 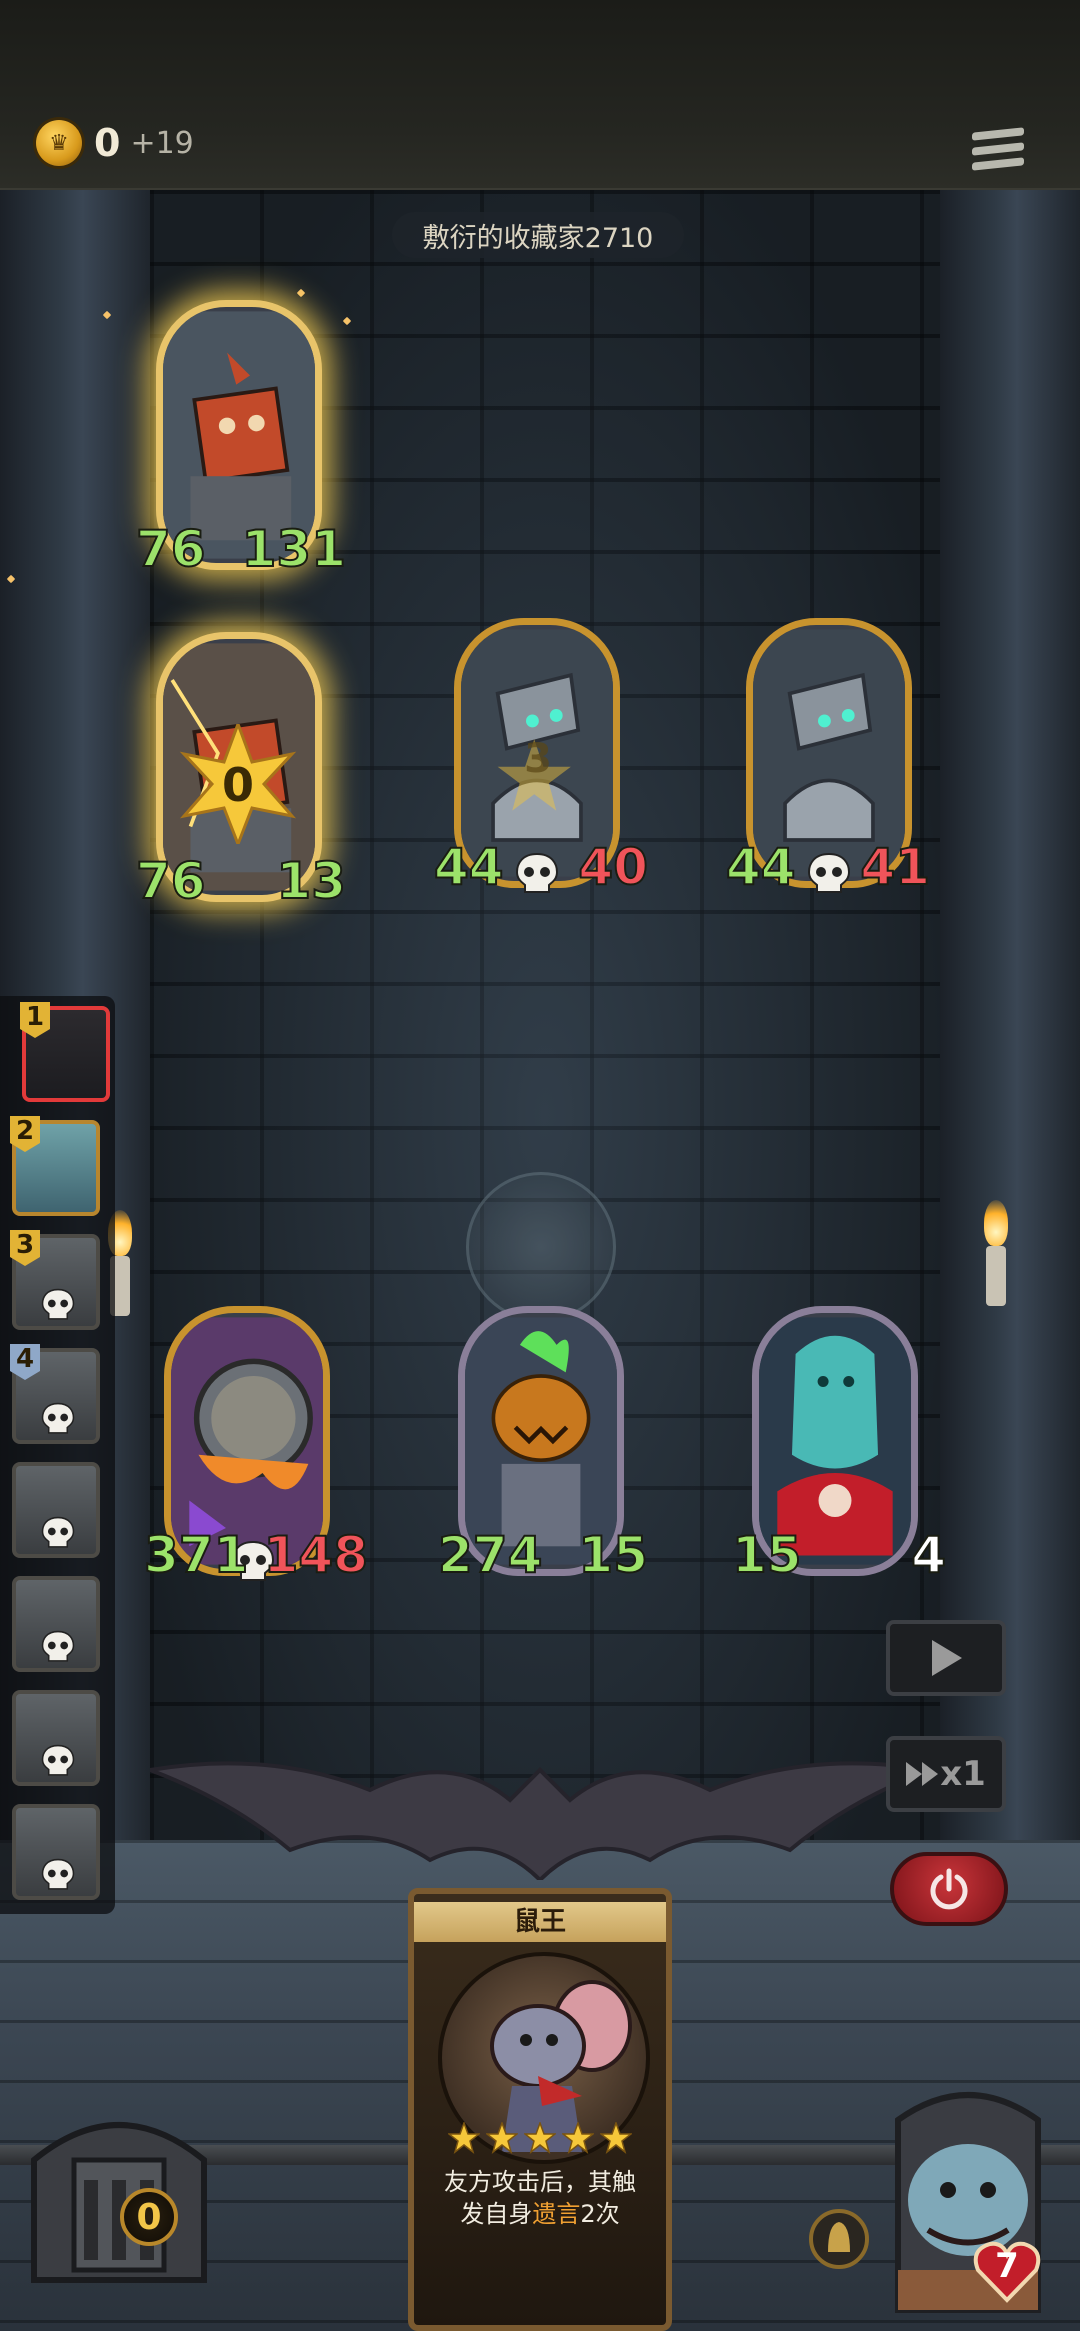 What do you see at coordinates (963, 1774) in the screenshot?
I see `speed-label: x1` at bounding box center [963, 1774].